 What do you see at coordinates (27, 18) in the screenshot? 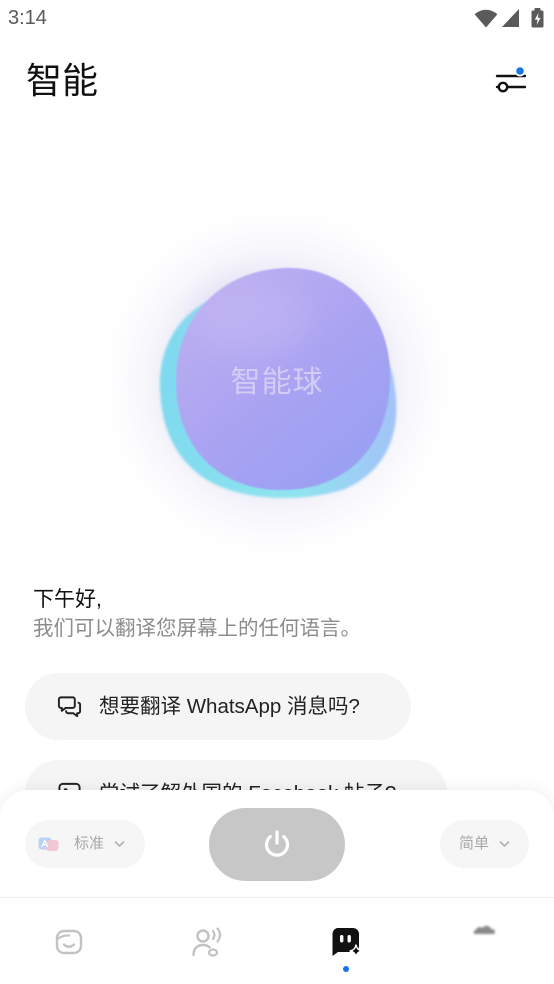
I see `status-time: 3:14` at bounding box center [27, 18].